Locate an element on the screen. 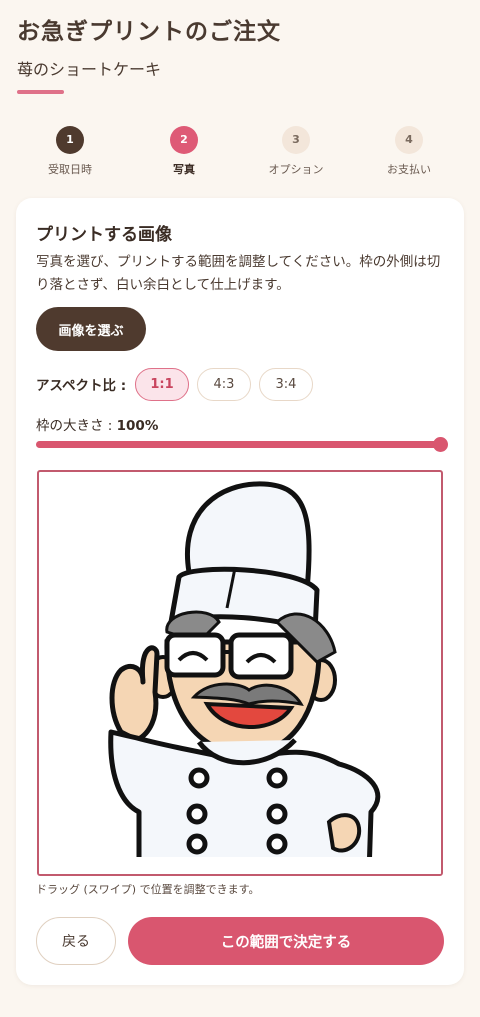  aspect-4-3-button: 4:3 is located at coordinates (224, 384).